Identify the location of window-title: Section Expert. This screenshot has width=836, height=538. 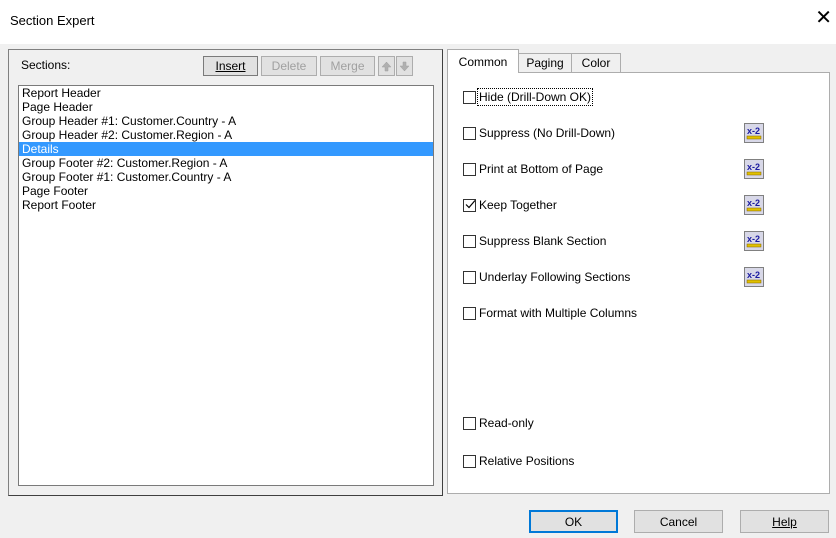
(52, 20).